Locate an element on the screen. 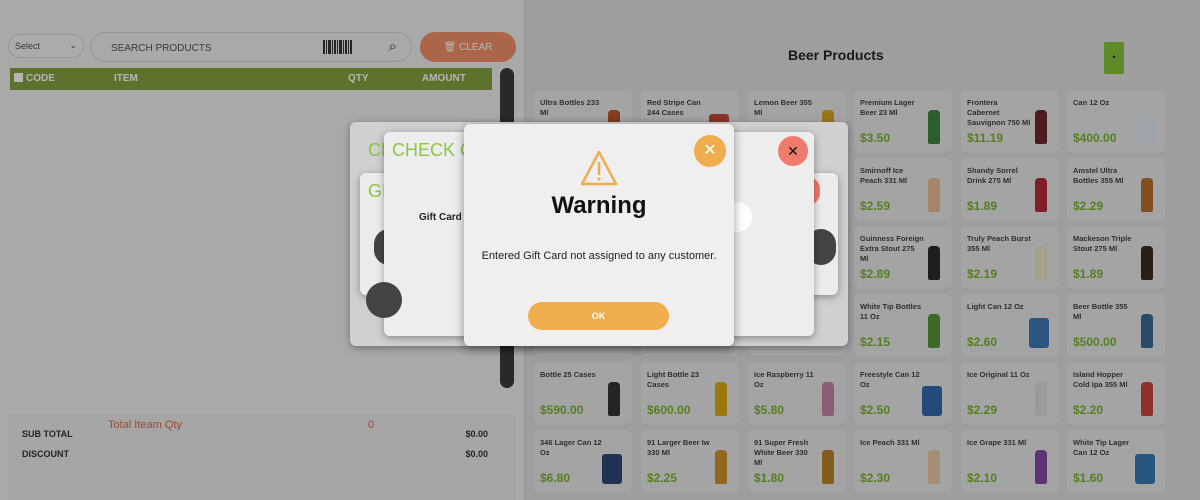  stepper-left is located at coordinates (384, 300).